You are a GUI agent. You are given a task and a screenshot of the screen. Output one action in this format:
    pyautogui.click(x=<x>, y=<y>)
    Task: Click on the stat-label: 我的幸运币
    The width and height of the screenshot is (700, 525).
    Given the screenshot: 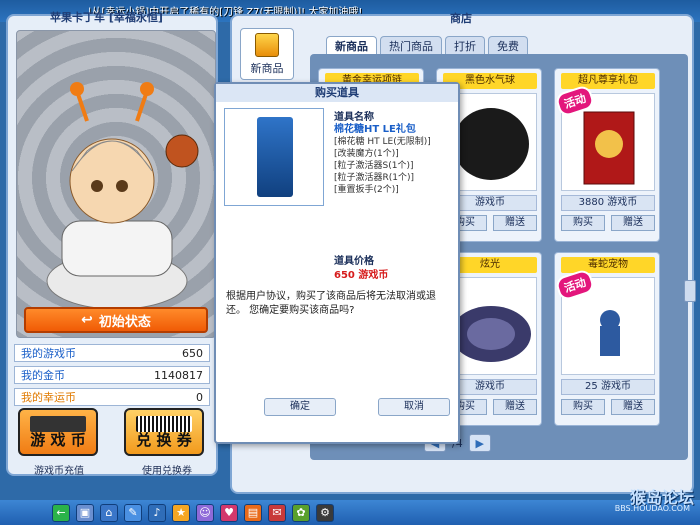 What is the action you would take?
    pyautogui.click(x=48, y=397)
    